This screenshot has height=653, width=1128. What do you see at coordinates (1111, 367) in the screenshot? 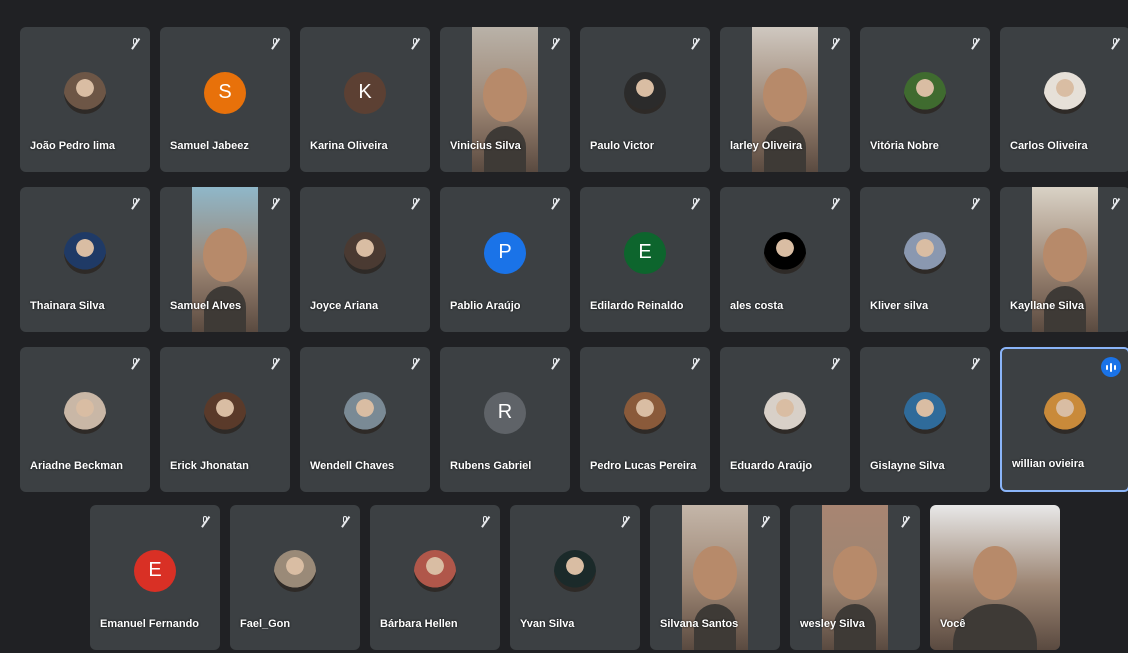
I see `speaking-indicator-icon` at bounding box center [1111, 367].